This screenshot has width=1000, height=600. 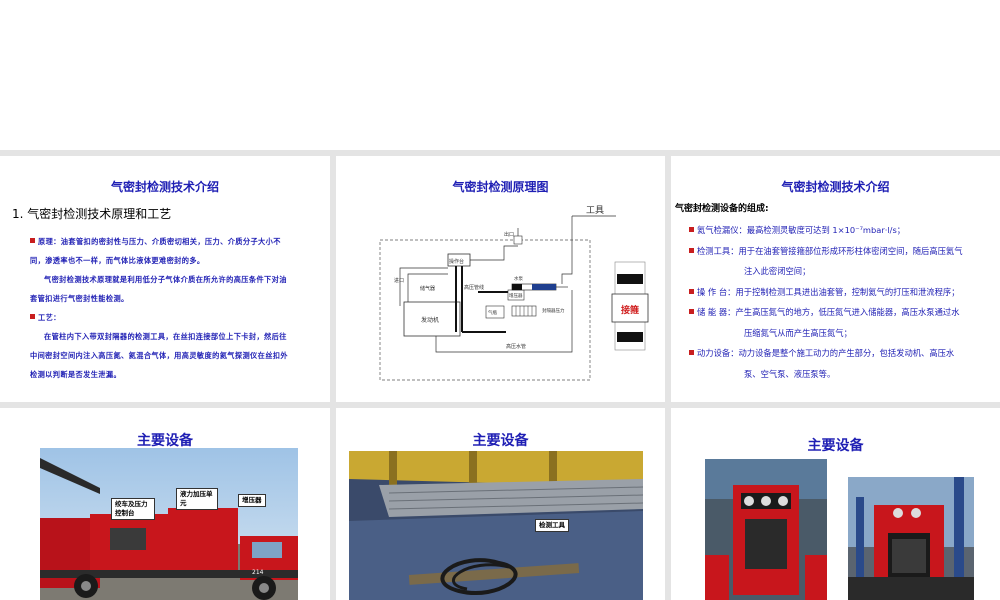 What do you see at coordinates (595, 210) in the screenshot?
I see `tool-label: 工具` at bounding box center [595, 210].